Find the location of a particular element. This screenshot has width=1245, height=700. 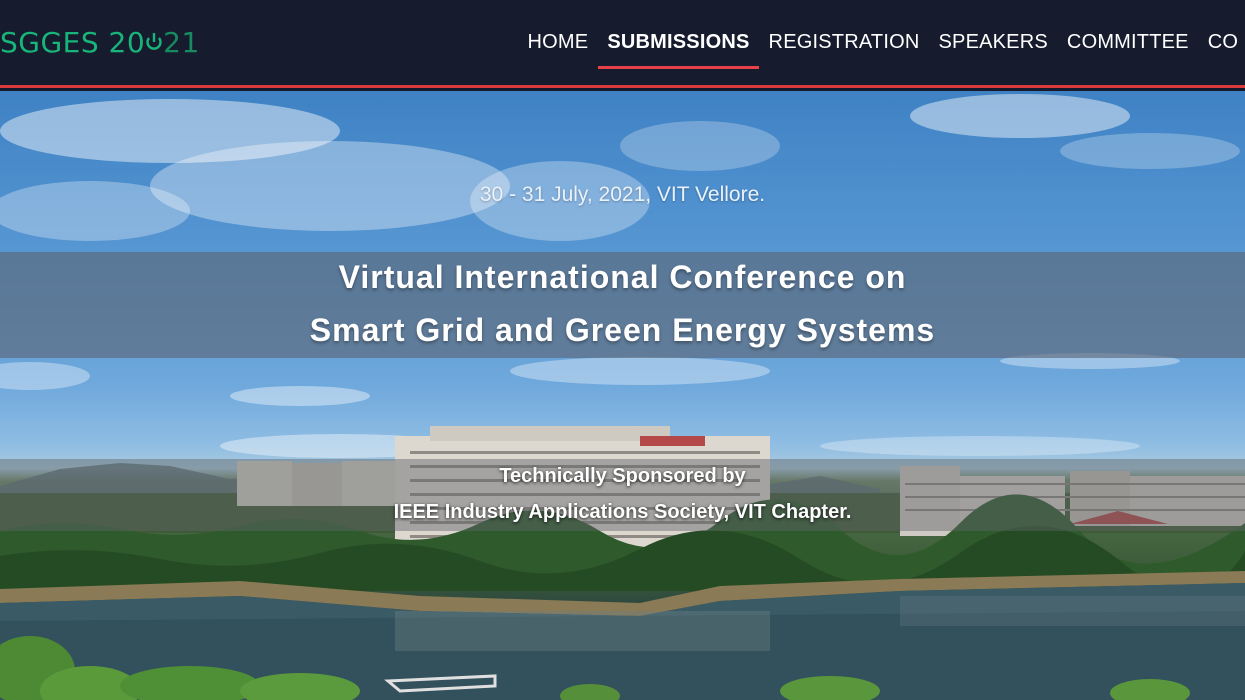

conference-title-line-1: Virtual International Conference on is located at coordinates (622, 277).